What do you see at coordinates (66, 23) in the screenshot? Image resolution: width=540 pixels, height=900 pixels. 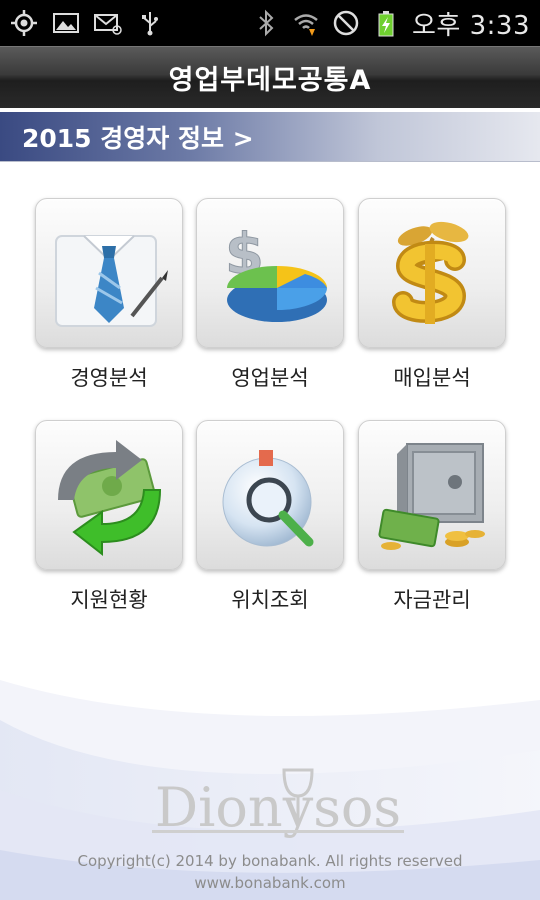 I see `image-icon` at bounding box center [66, 23].